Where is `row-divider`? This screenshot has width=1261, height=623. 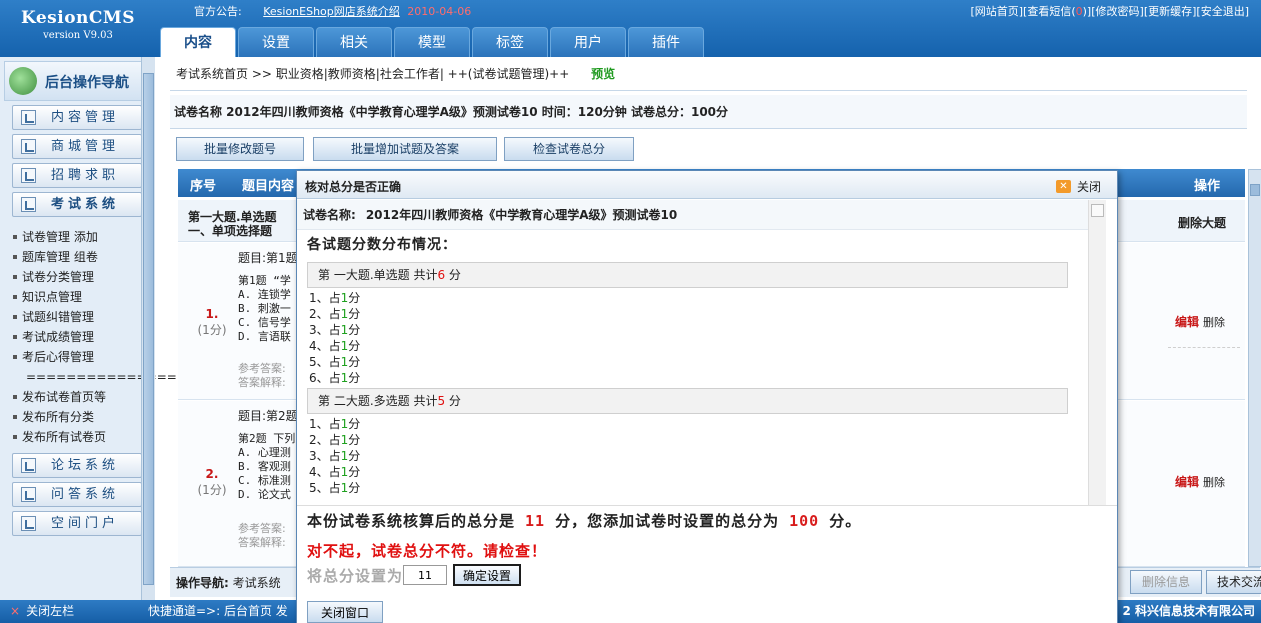 row-divider is located at coordinates (1204, 347).